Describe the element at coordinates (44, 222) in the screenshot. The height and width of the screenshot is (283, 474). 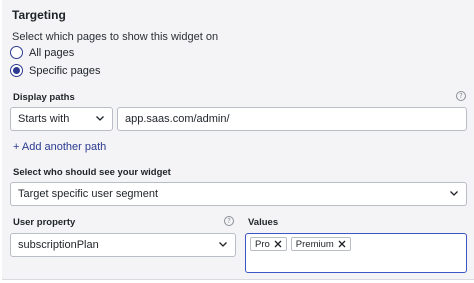
I see `user-property-label: User property` at that location.